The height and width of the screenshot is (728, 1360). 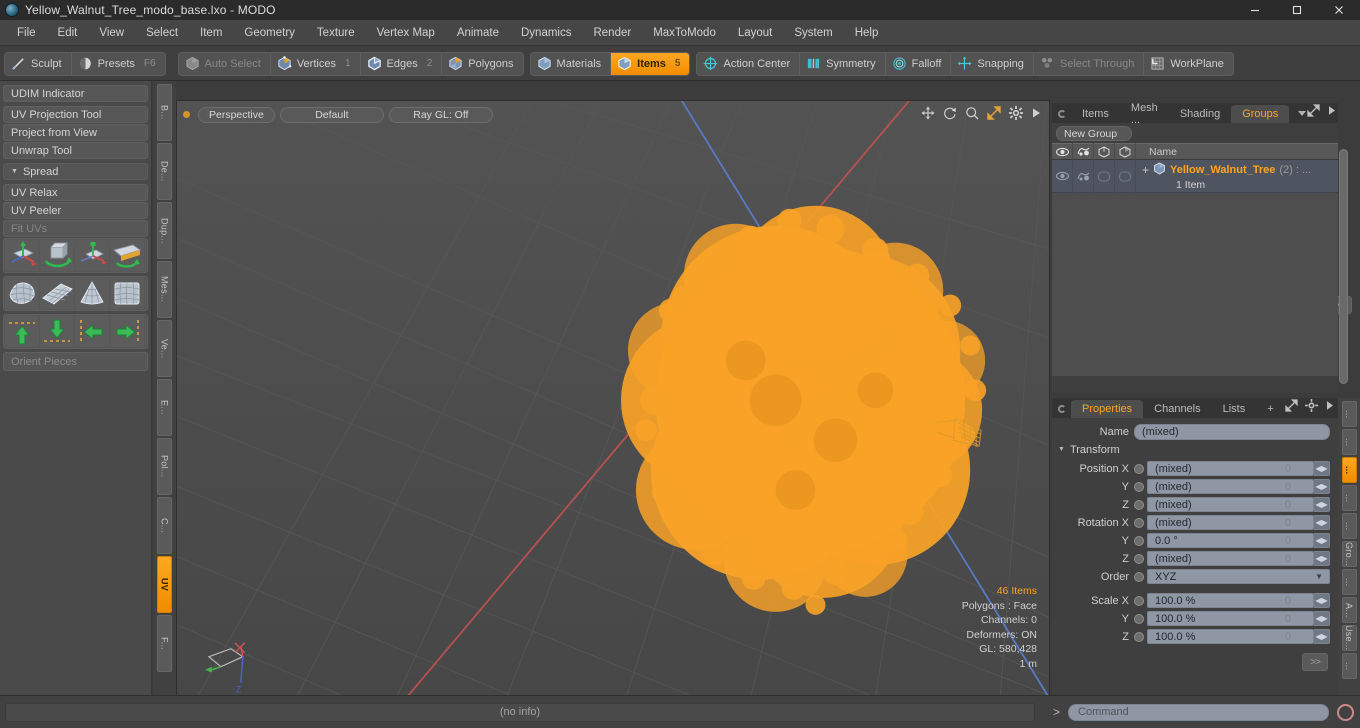 I want to click on rotate-cube-icon, so click(x=57, y=255).